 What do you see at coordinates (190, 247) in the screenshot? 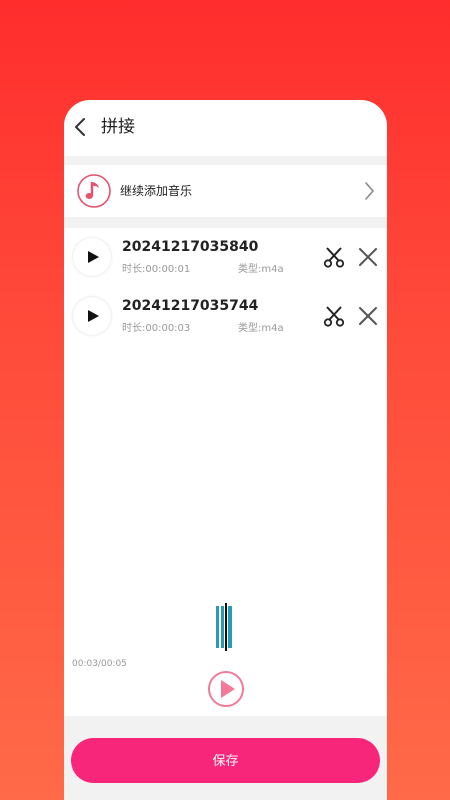
I see `track-name: 20241217035840` at bounding box center [190, 247].